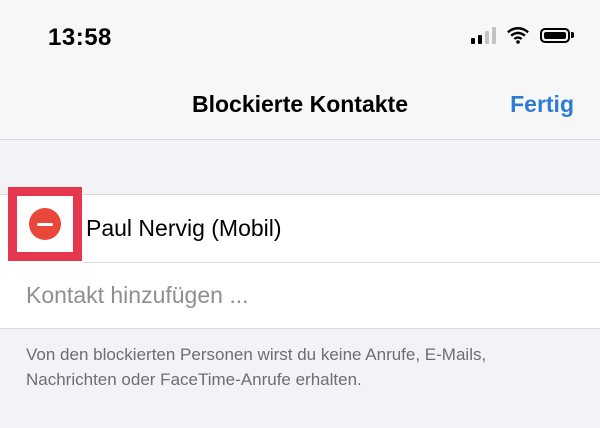  What do you see at coordinates (80, 37) in the screenshot?
I see `status-time: 13:58` at bounding box center [80, 37].